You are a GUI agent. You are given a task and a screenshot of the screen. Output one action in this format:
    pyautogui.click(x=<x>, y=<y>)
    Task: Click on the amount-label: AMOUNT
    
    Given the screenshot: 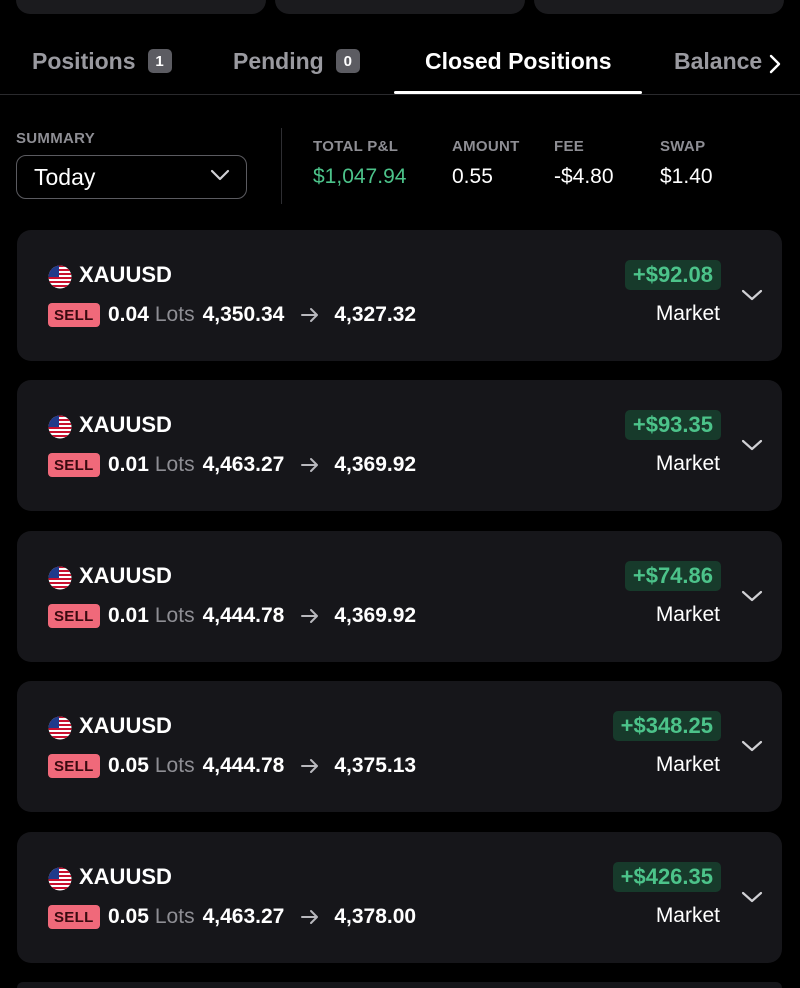 What is the action you would take?
    pyautogui.click(x=486, y=146)
    